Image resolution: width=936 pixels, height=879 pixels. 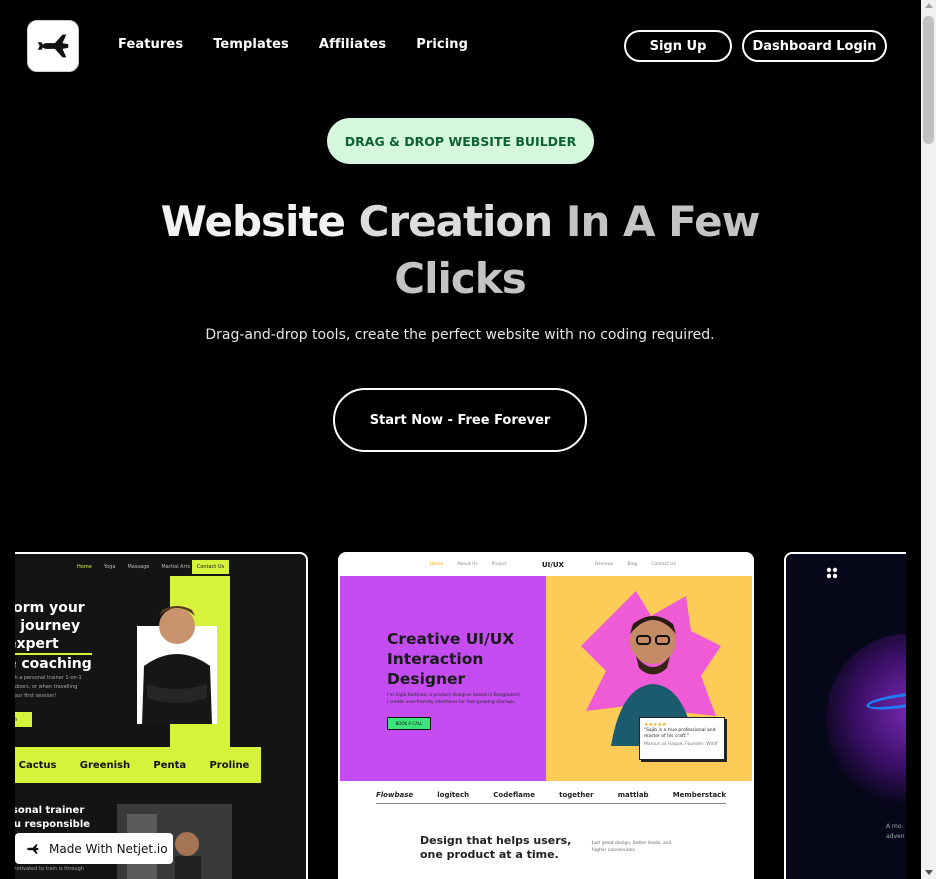 I want to click on logo-greenish: Greenish, so click(x=105, y=765).